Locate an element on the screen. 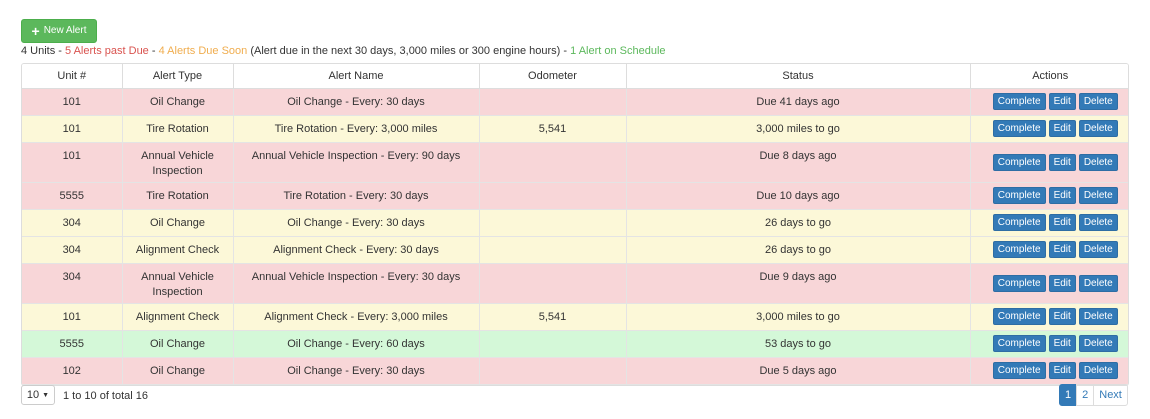 This screenshot has width=1150, height=419. col-status: Status is located at coordinates (798, 76).